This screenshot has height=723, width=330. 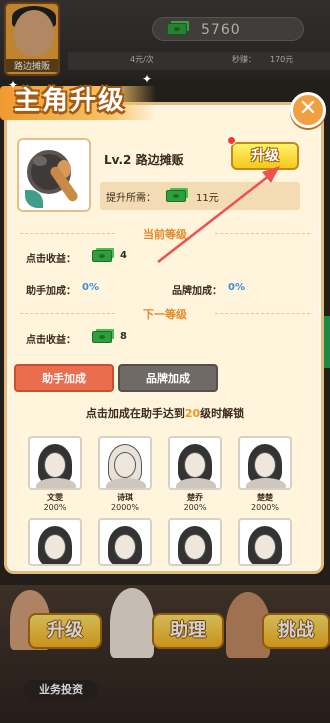 I want to click on click-income-label: 点击收益：, so click(x=51, y=259).